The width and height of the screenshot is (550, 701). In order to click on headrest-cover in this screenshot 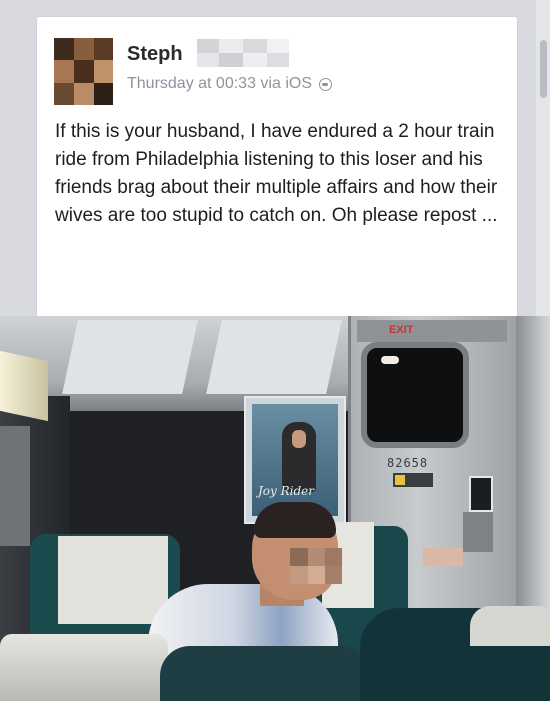, I will do `click(113, 580)`.